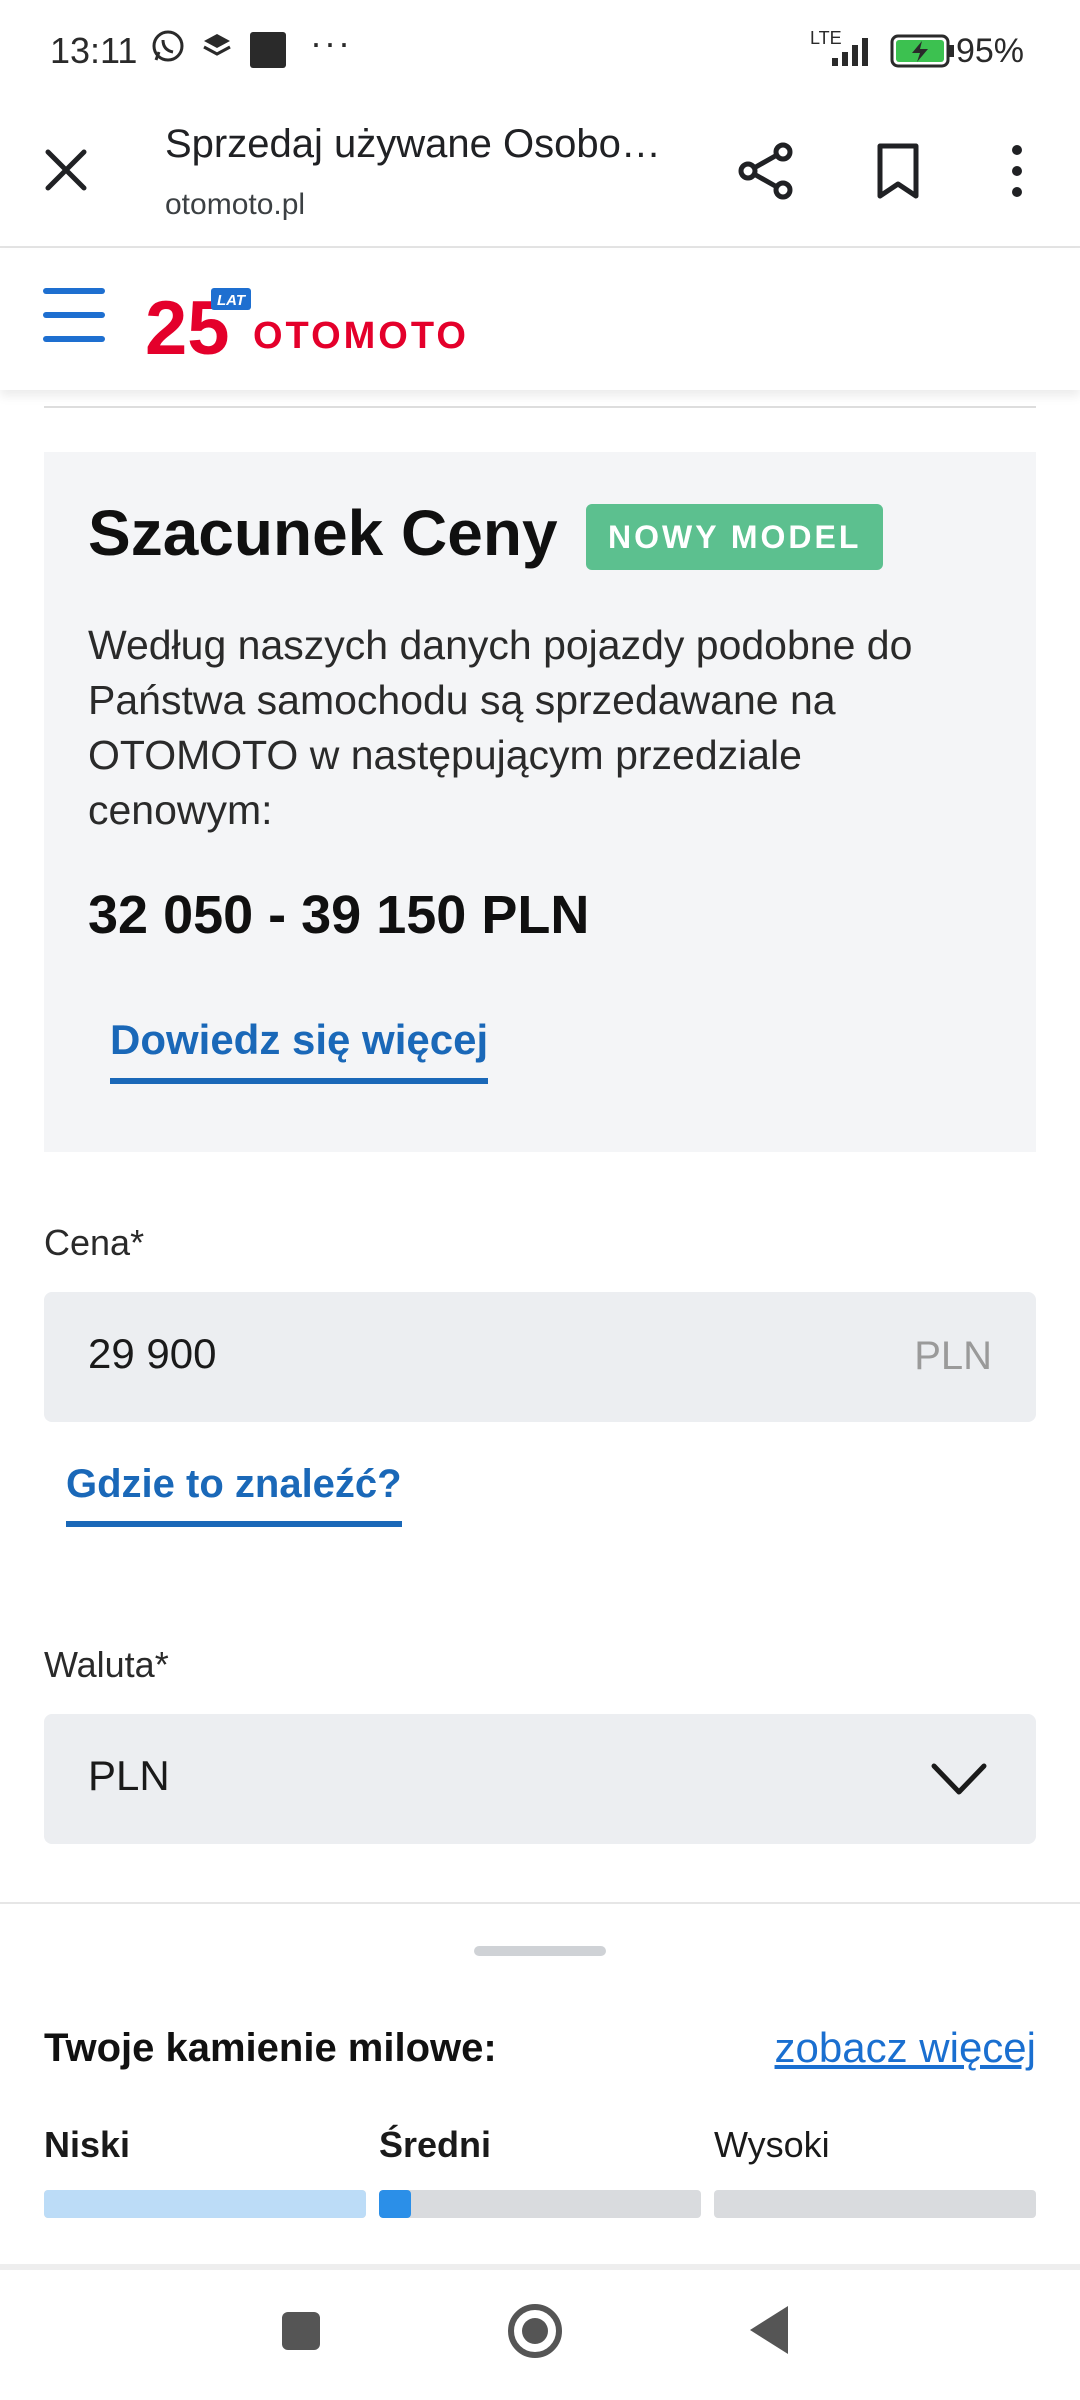 The width and height of the screenshot is (1080, 2400). Describe the element at coordinates (106, 1664) in the screenshot. I see `currency-label: Waluta*` at that location.